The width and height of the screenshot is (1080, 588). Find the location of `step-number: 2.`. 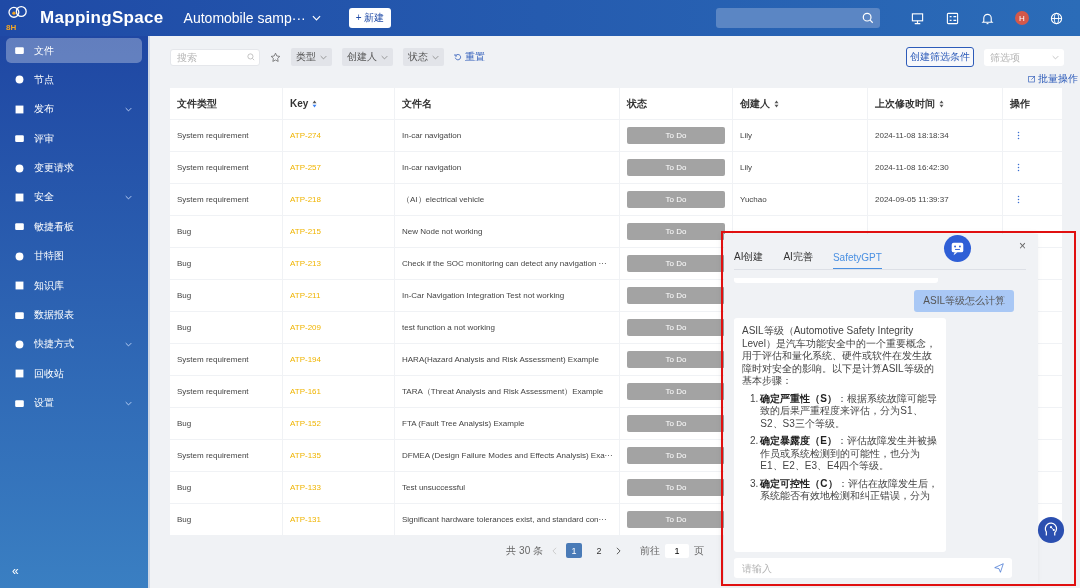

step-number: 2. is located at coordinates (754, 441).